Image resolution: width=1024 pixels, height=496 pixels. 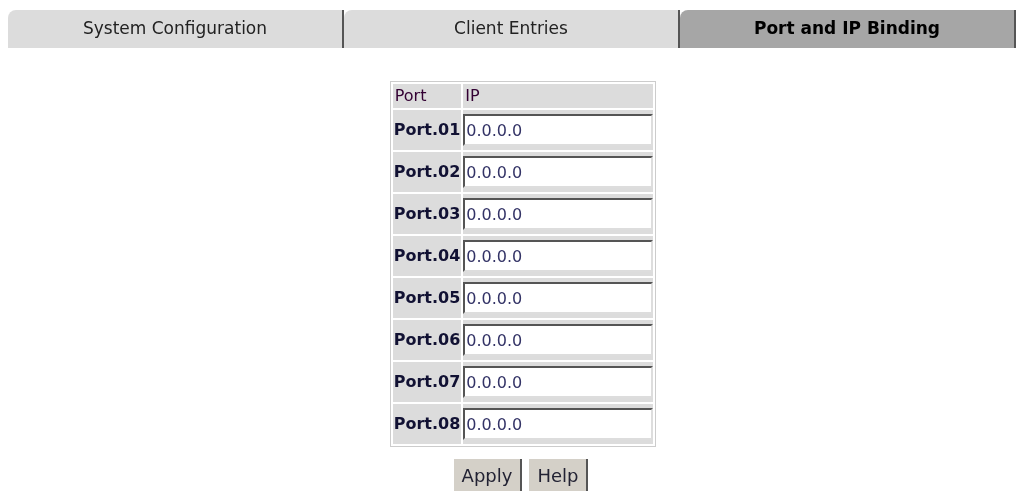 I want to click on port-label: Port.03, so click(x=427, y=214).